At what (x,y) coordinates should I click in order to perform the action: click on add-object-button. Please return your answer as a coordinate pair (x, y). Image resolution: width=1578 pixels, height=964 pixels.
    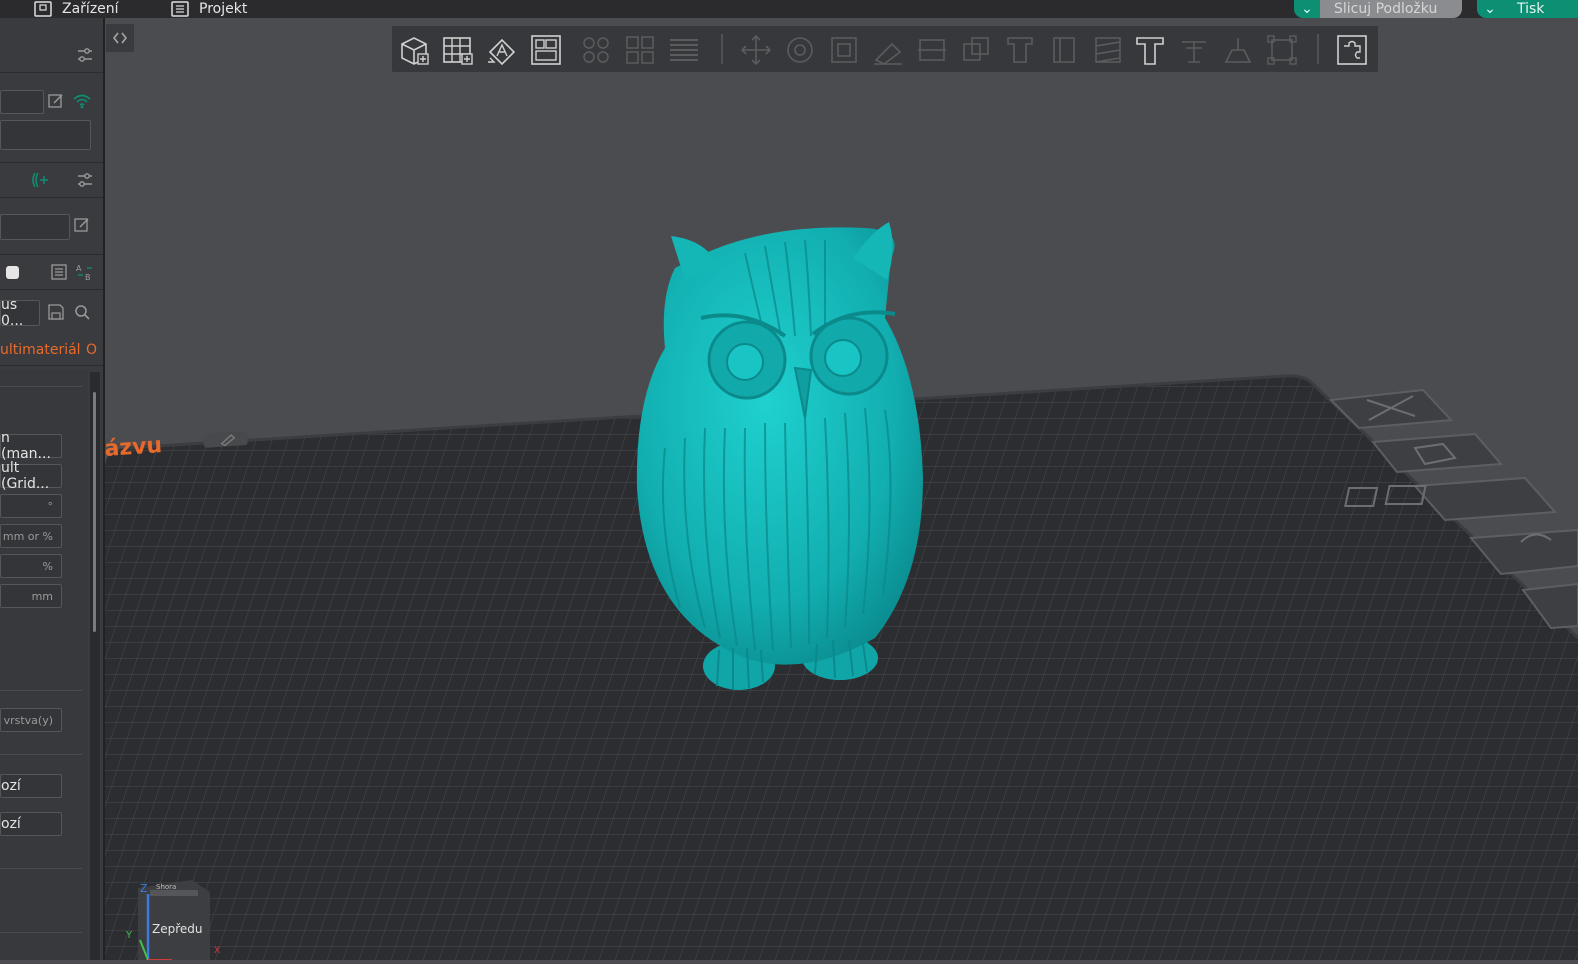
    Looking at the image, I should click on (414, 50).